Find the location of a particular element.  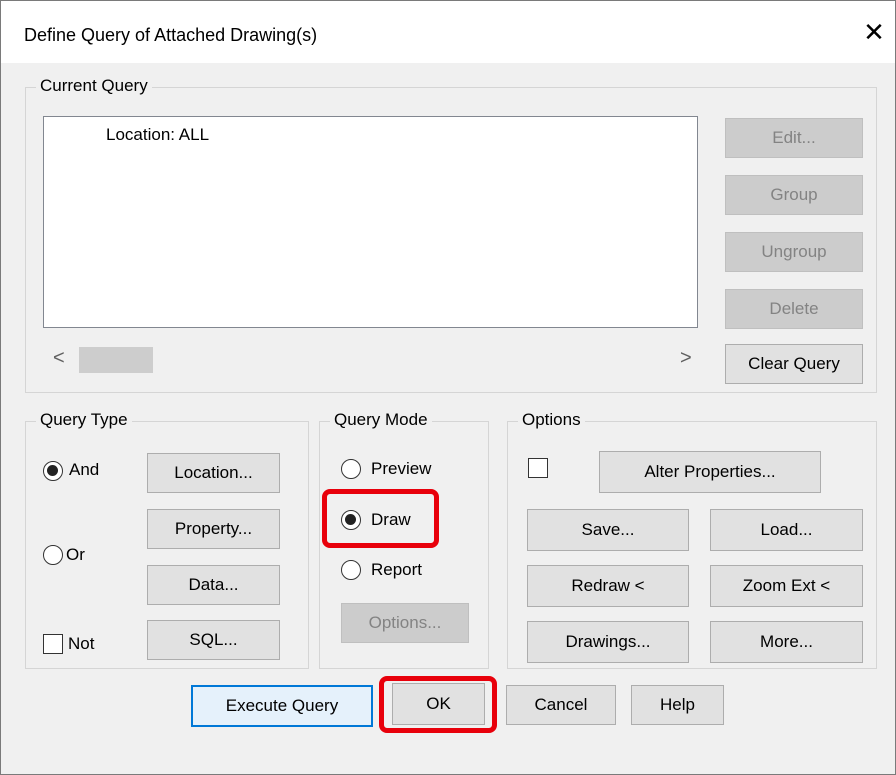

or-radio is located at coordinates (53, 555).